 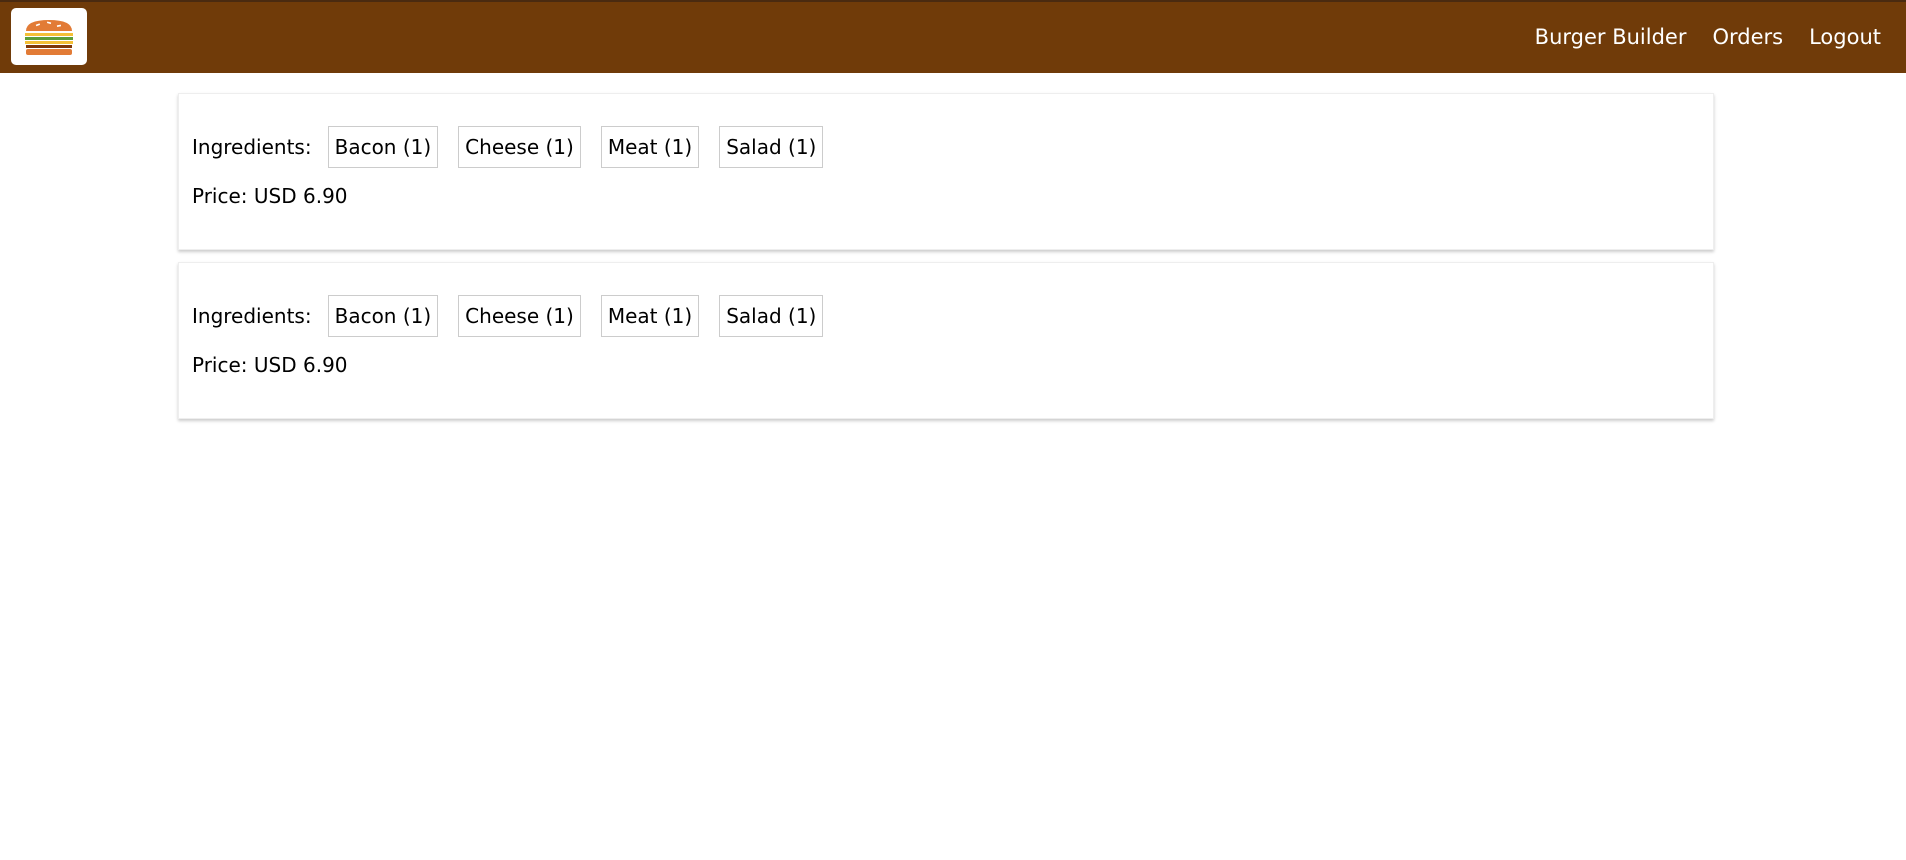 I want to click on logo, so click(x=49, y=36).